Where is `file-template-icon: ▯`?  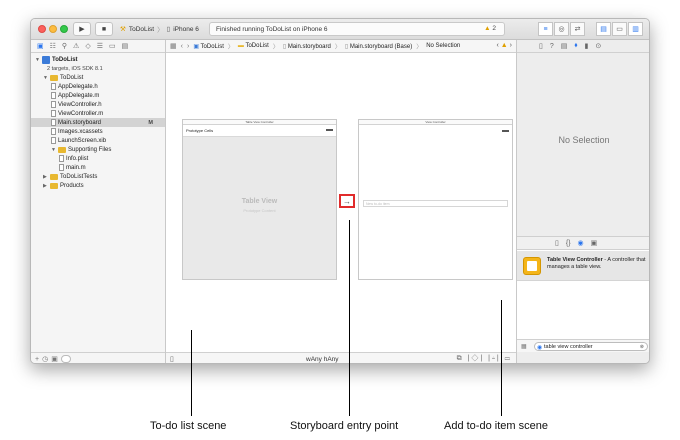
file-template-icon: ▯ is located at coordinates (557, 243).